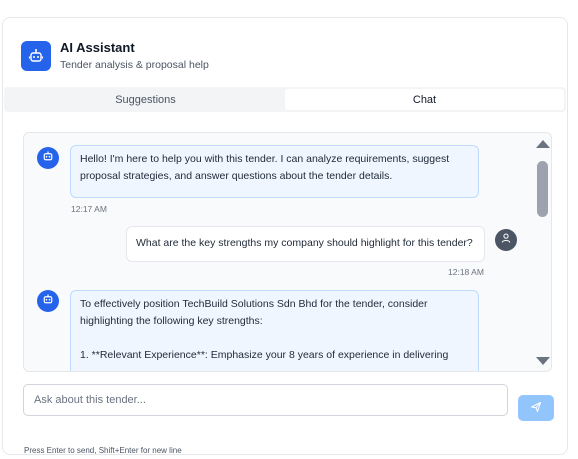 The height and width of the screenshot is (459, 578). Describe the element at coordinates (466, 272) in the screenshot. I see `message-timestamp: 12:18 AM` at that location.